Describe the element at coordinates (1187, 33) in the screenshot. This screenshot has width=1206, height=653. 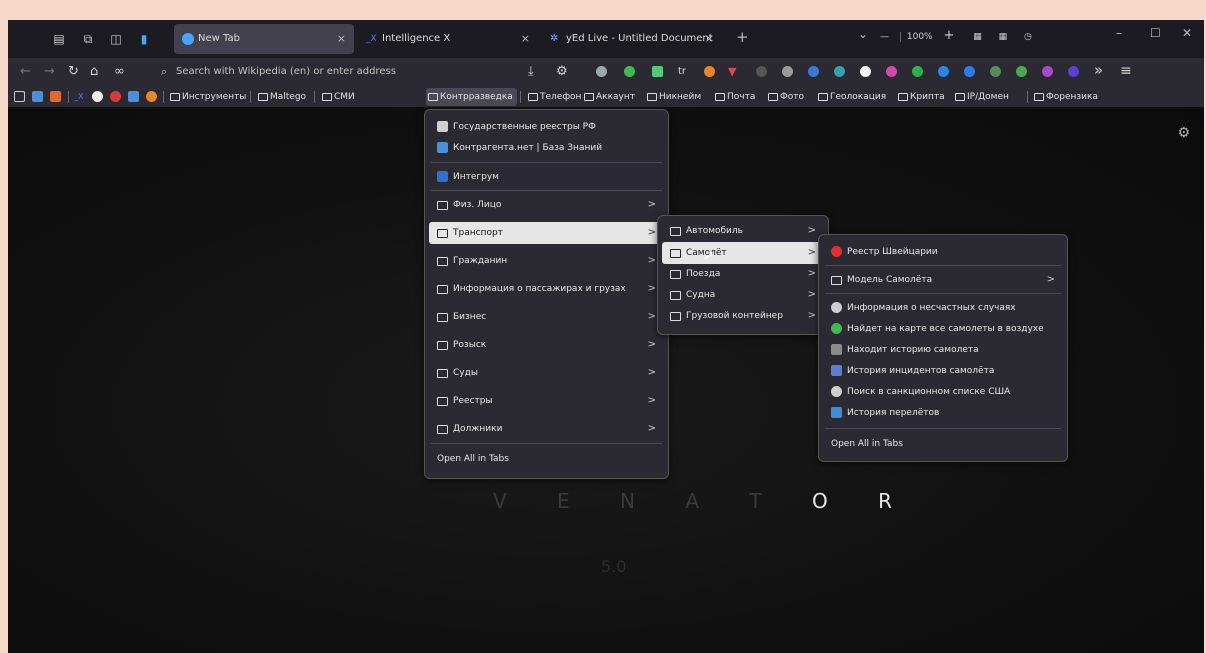
I see `close-window-button: ✕` at that location.